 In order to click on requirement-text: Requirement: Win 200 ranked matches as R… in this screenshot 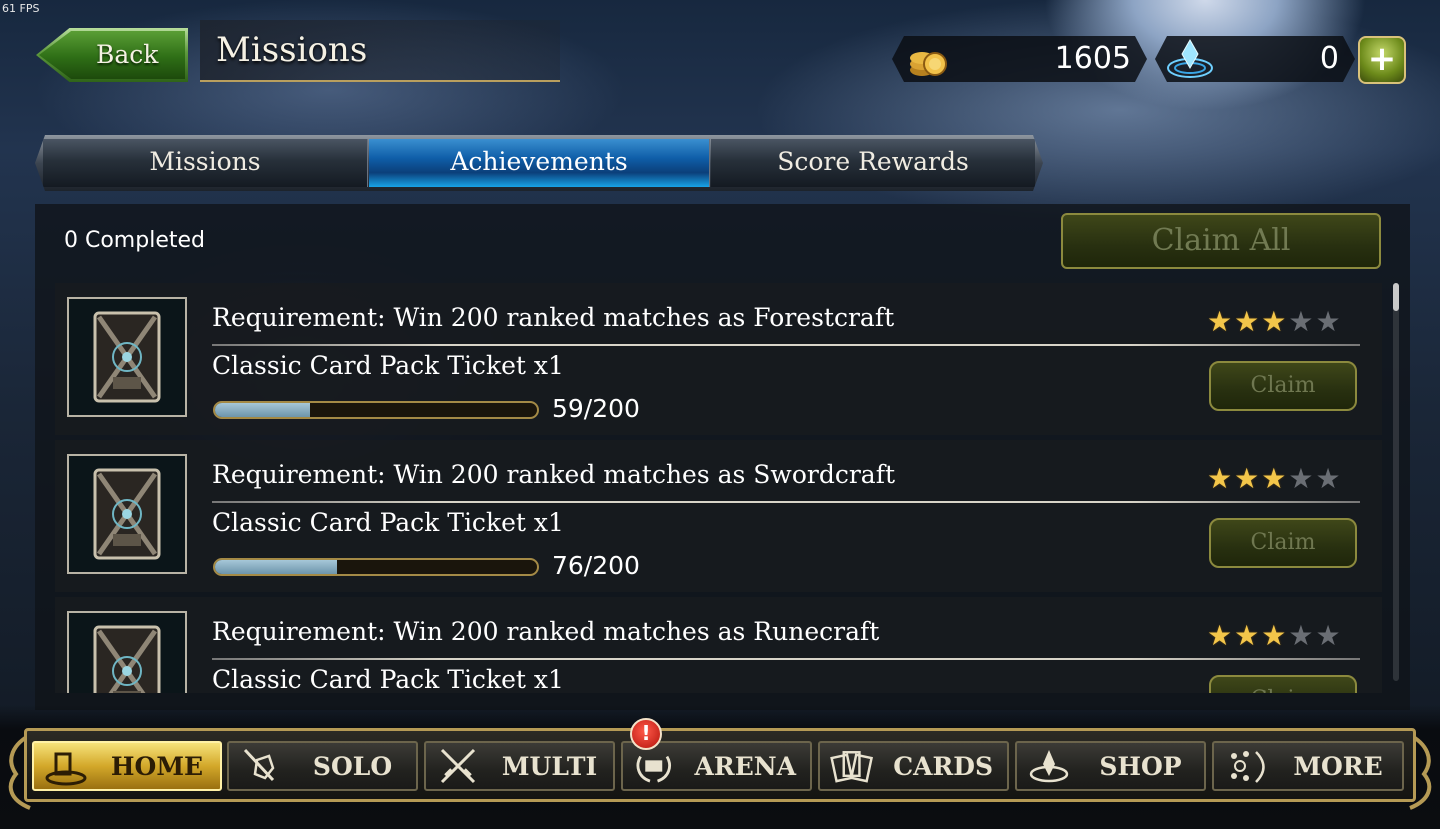, I will do `click(546, 631)`.